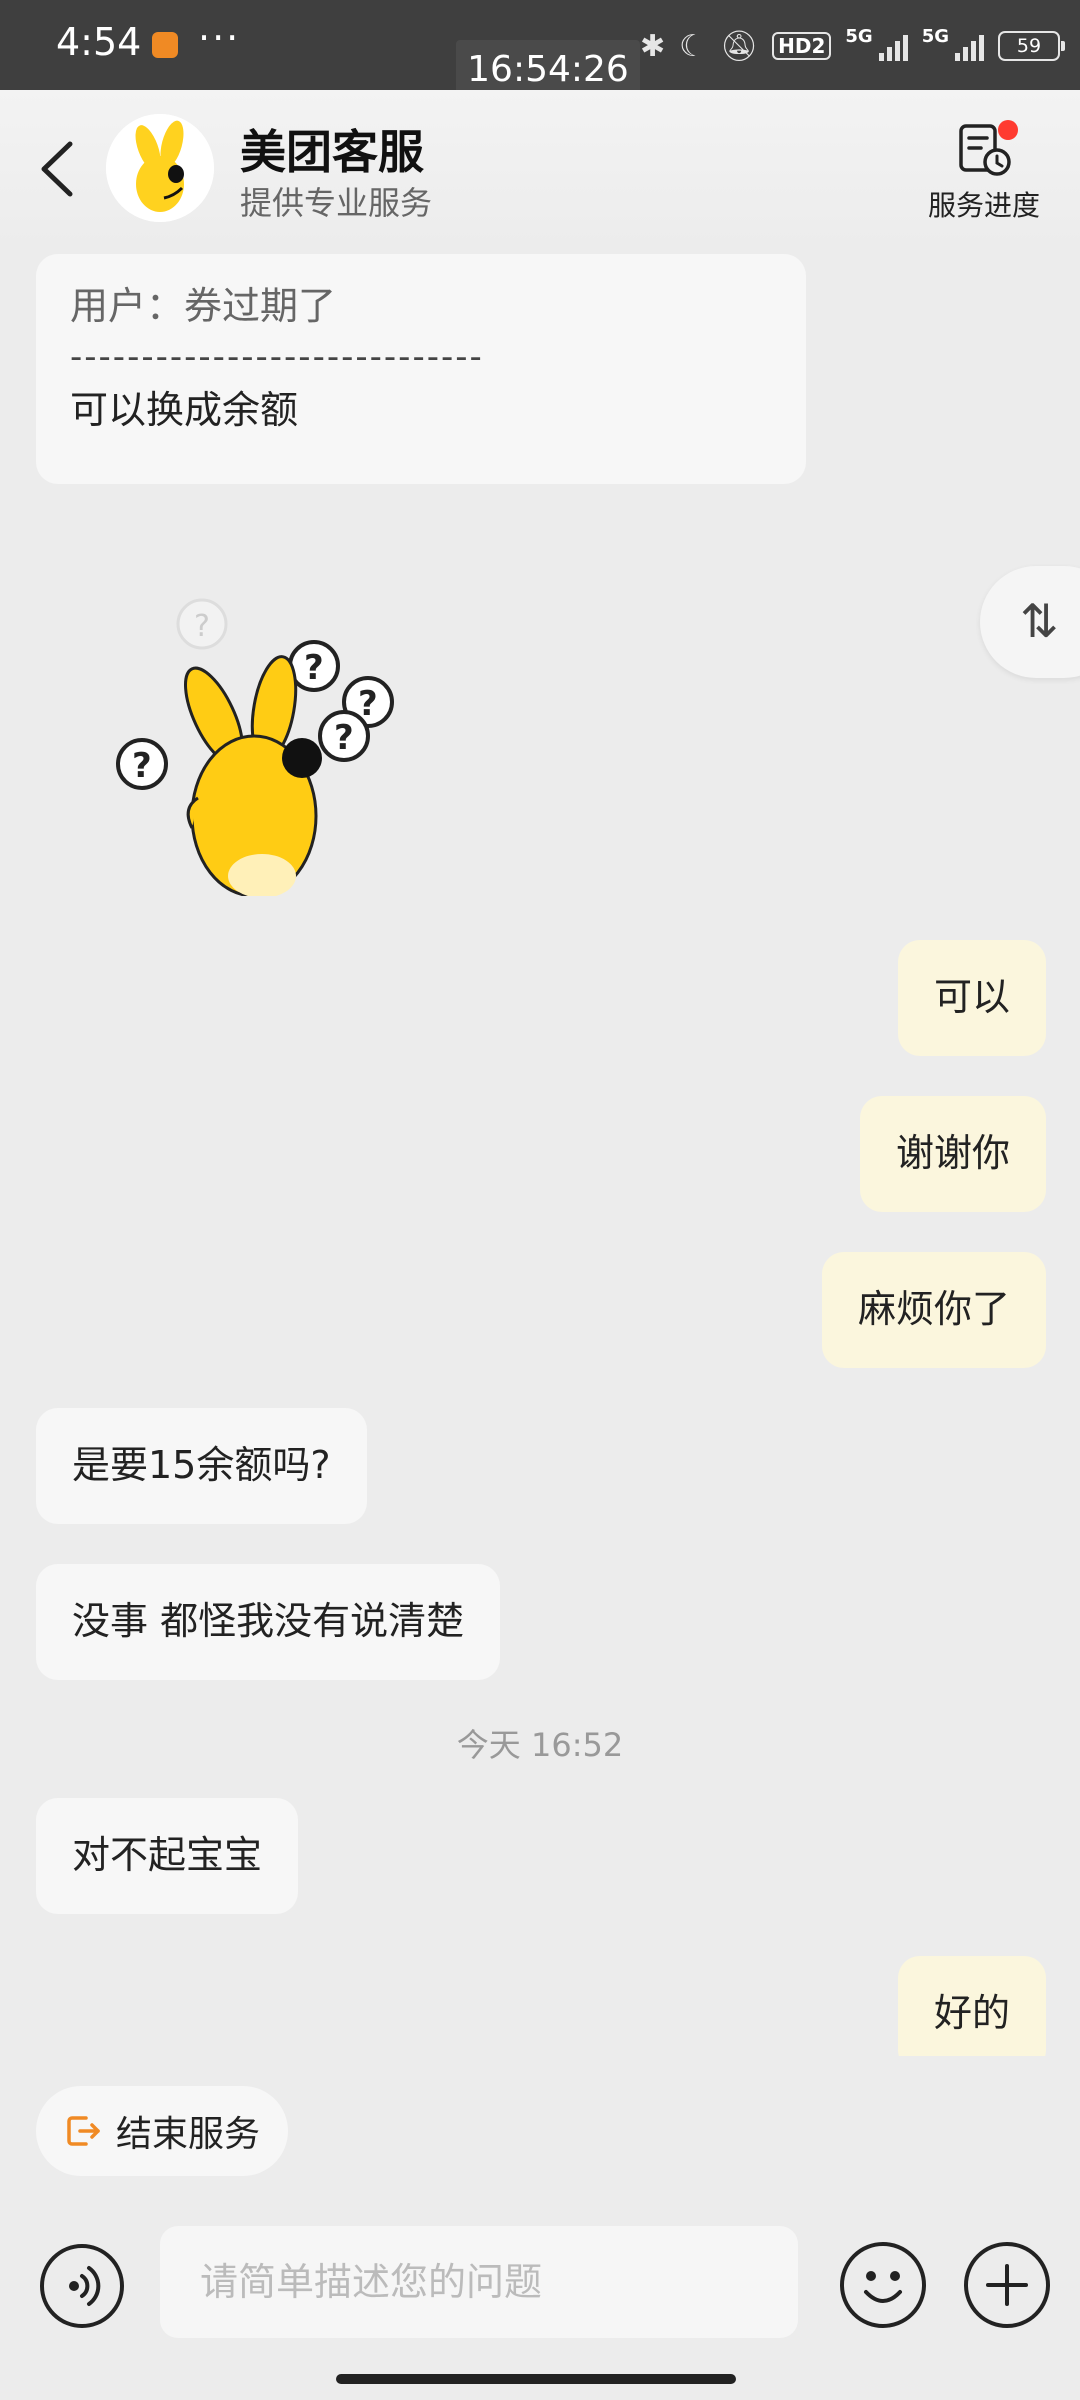 The image size is (1080, 2400). Describe the element at coordinates (935, 36) in the screenshot. I see `network-type-2: 5G` at that location.